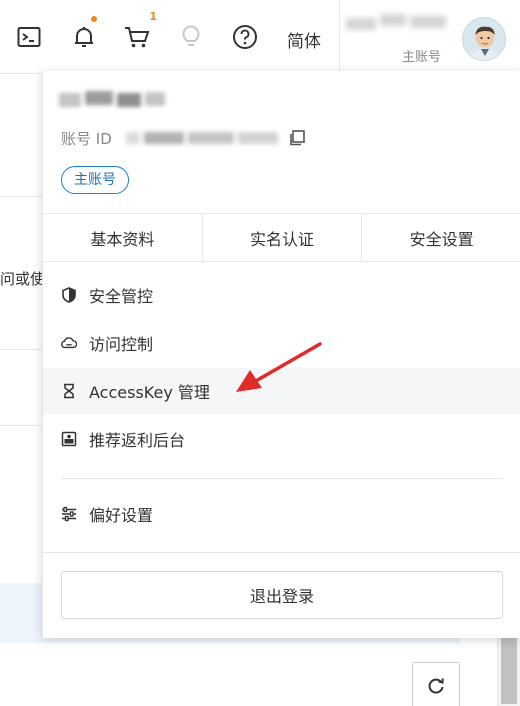  I want to click on help-button, so click(245, 37).